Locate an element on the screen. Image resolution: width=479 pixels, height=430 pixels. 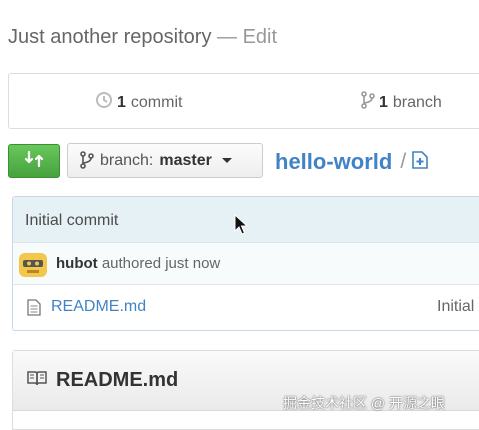
avatar is located at coordinates (33, 265).